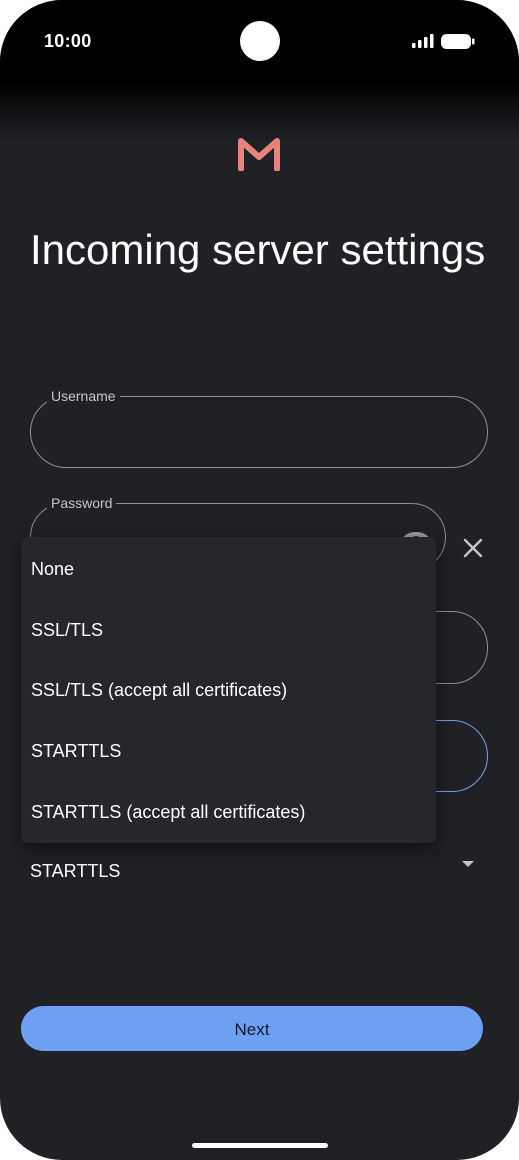  I want to click on password-label: Password, so click(82, 503).